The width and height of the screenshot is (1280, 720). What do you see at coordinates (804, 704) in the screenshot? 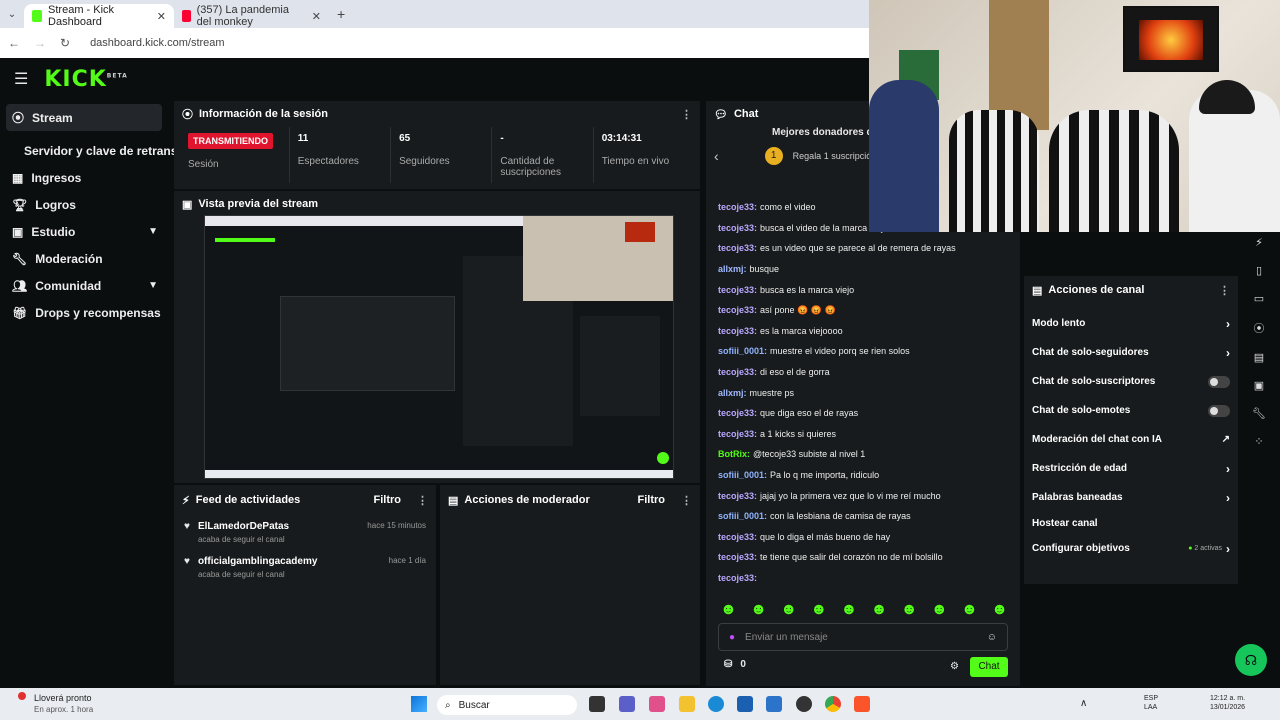
I see `obs-icon` at bounding box center [804, 704].